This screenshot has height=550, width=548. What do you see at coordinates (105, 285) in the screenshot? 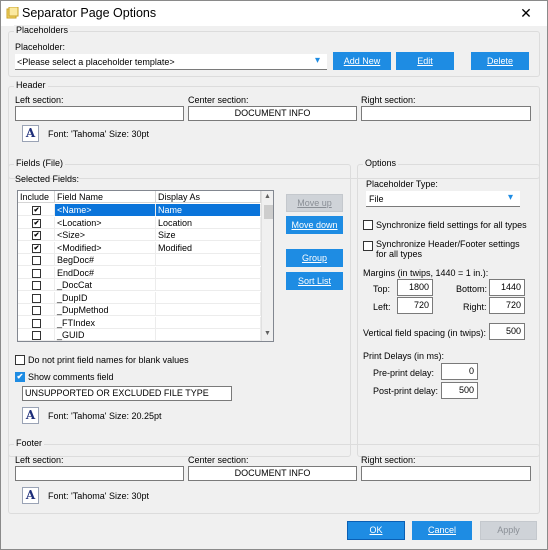
I see `field-name-cell: _DocCat` at bounding box center [105, 285].